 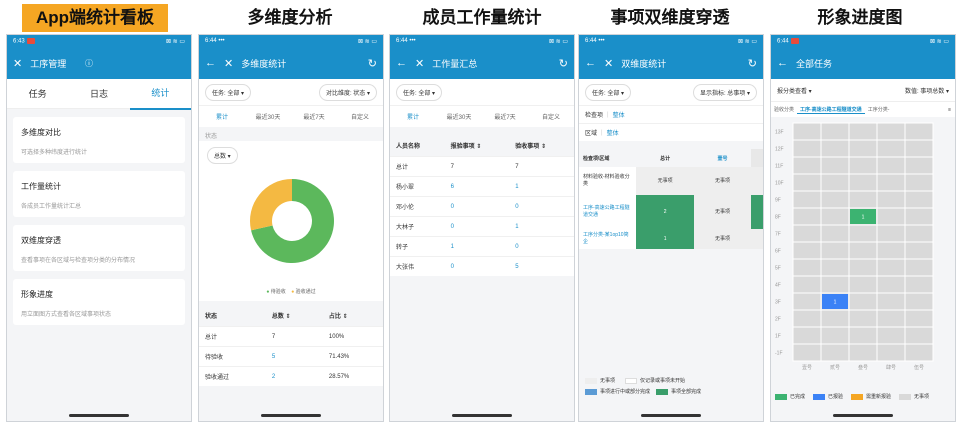 I want to click on tab-cumulative: 累计, so click(x=413, y=116).